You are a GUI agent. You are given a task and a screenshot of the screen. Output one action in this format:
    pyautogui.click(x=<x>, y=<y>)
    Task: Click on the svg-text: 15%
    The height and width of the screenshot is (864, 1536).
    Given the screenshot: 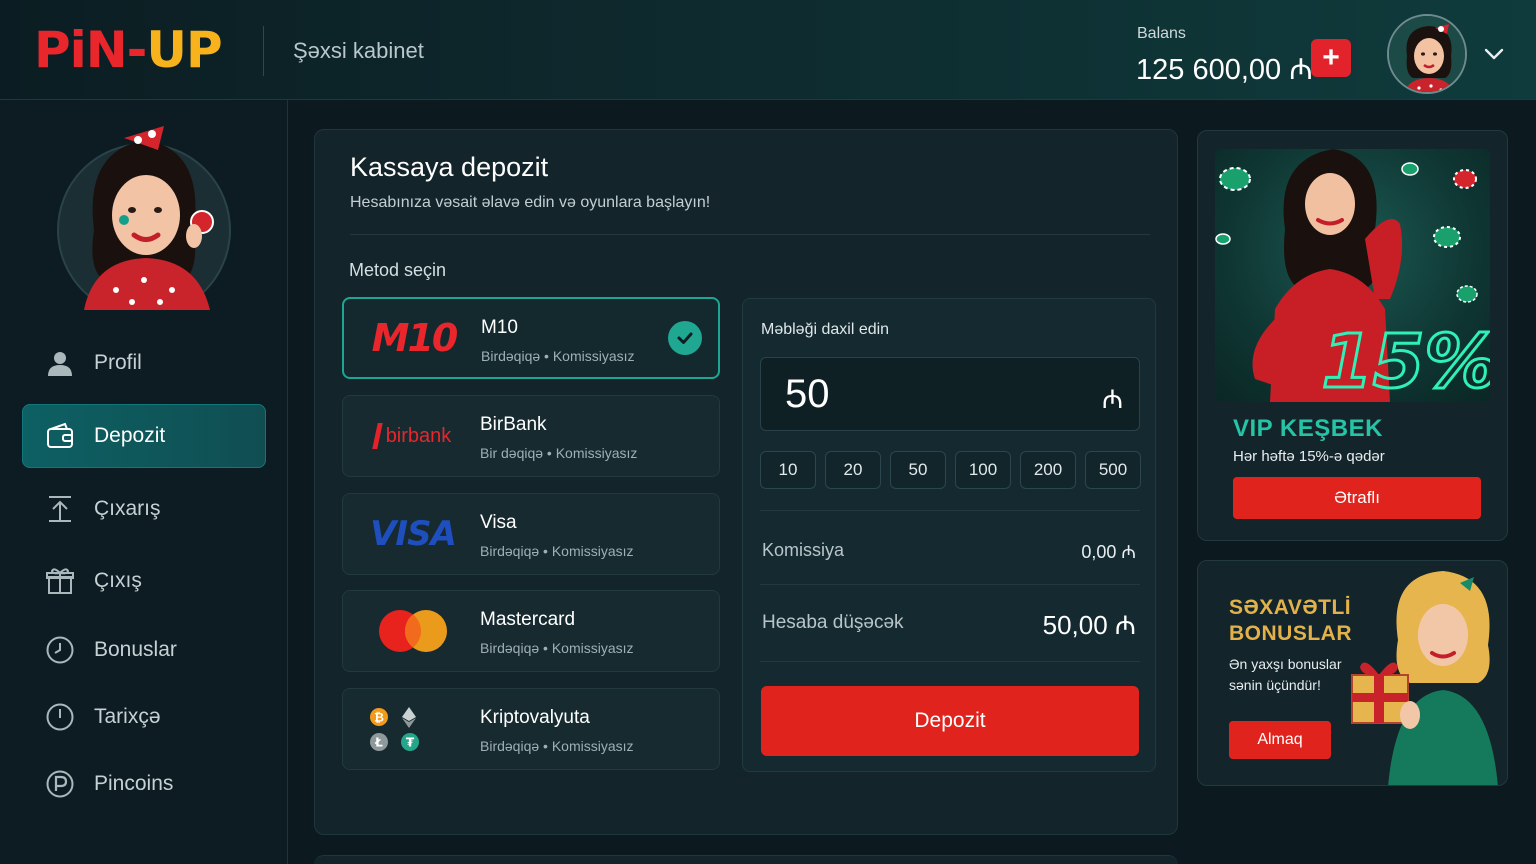 What is the action you would take?
    pyautogui.click(x=1405, y=360)
    